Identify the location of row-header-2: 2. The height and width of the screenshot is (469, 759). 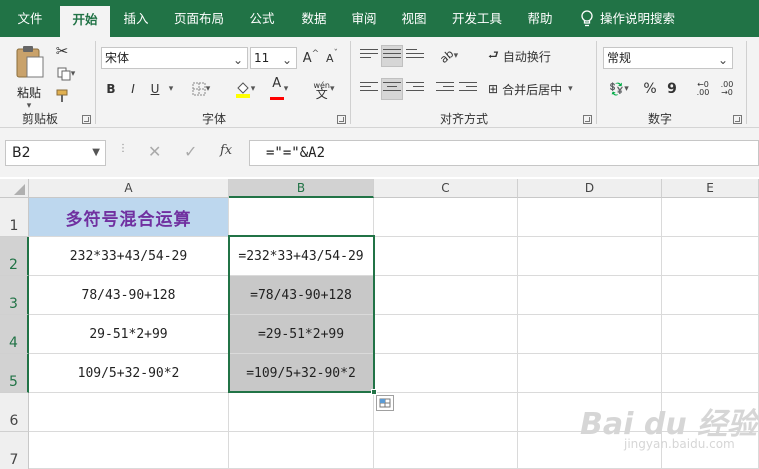
(14, 256).